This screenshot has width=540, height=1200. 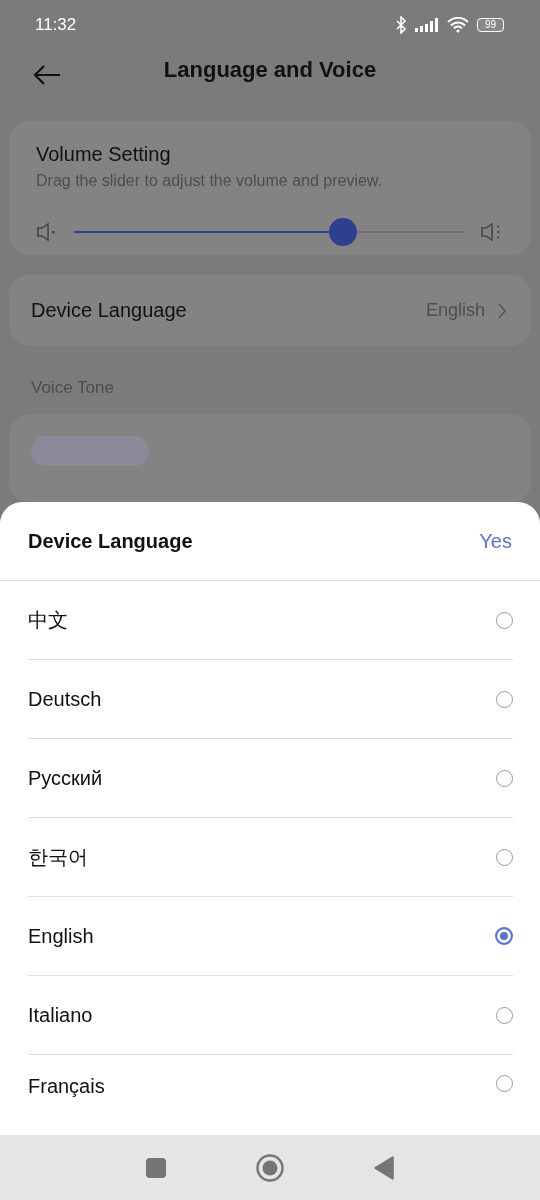 I want to click on language-option: Deutsch, so click(x=270, y=699).